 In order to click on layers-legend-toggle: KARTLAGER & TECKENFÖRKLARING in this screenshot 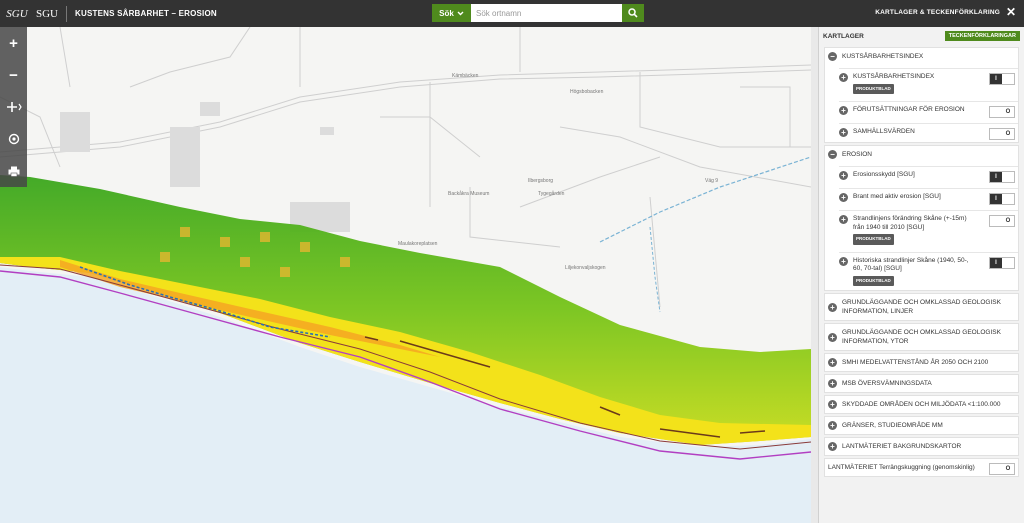, I will do `click(937, 12)`.